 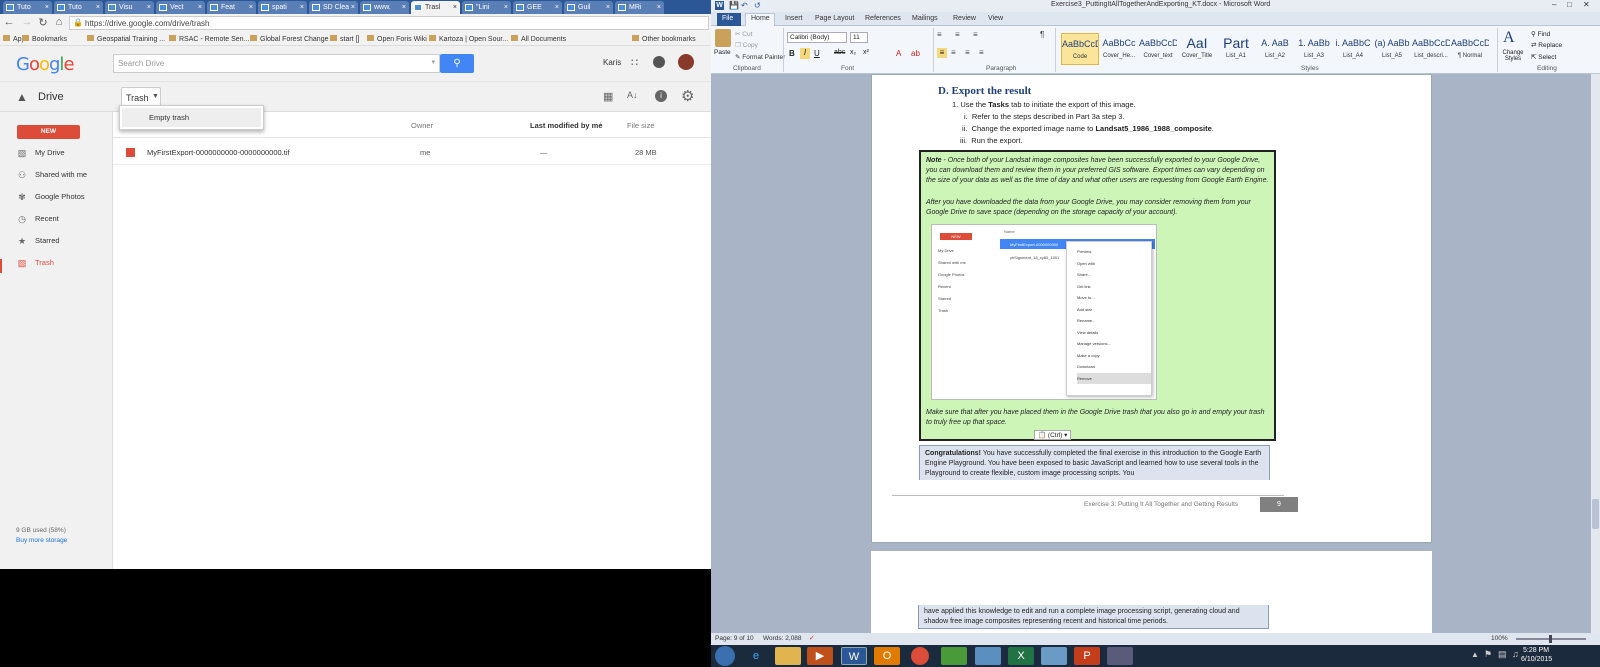 I want to click on copy-button: ❐ Copy, so click(x=746, y=45).